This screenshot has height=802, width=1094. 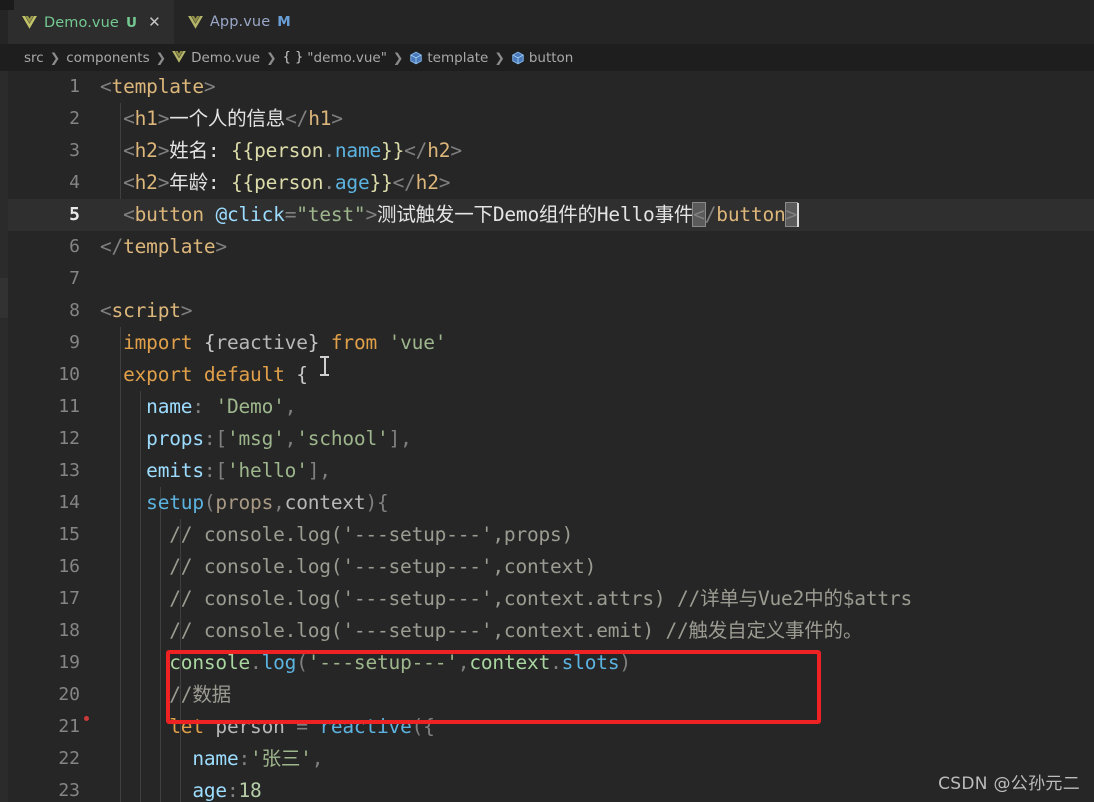 I want to click on code-line: 21 let person = reactive({, so click(x=551, y=727).